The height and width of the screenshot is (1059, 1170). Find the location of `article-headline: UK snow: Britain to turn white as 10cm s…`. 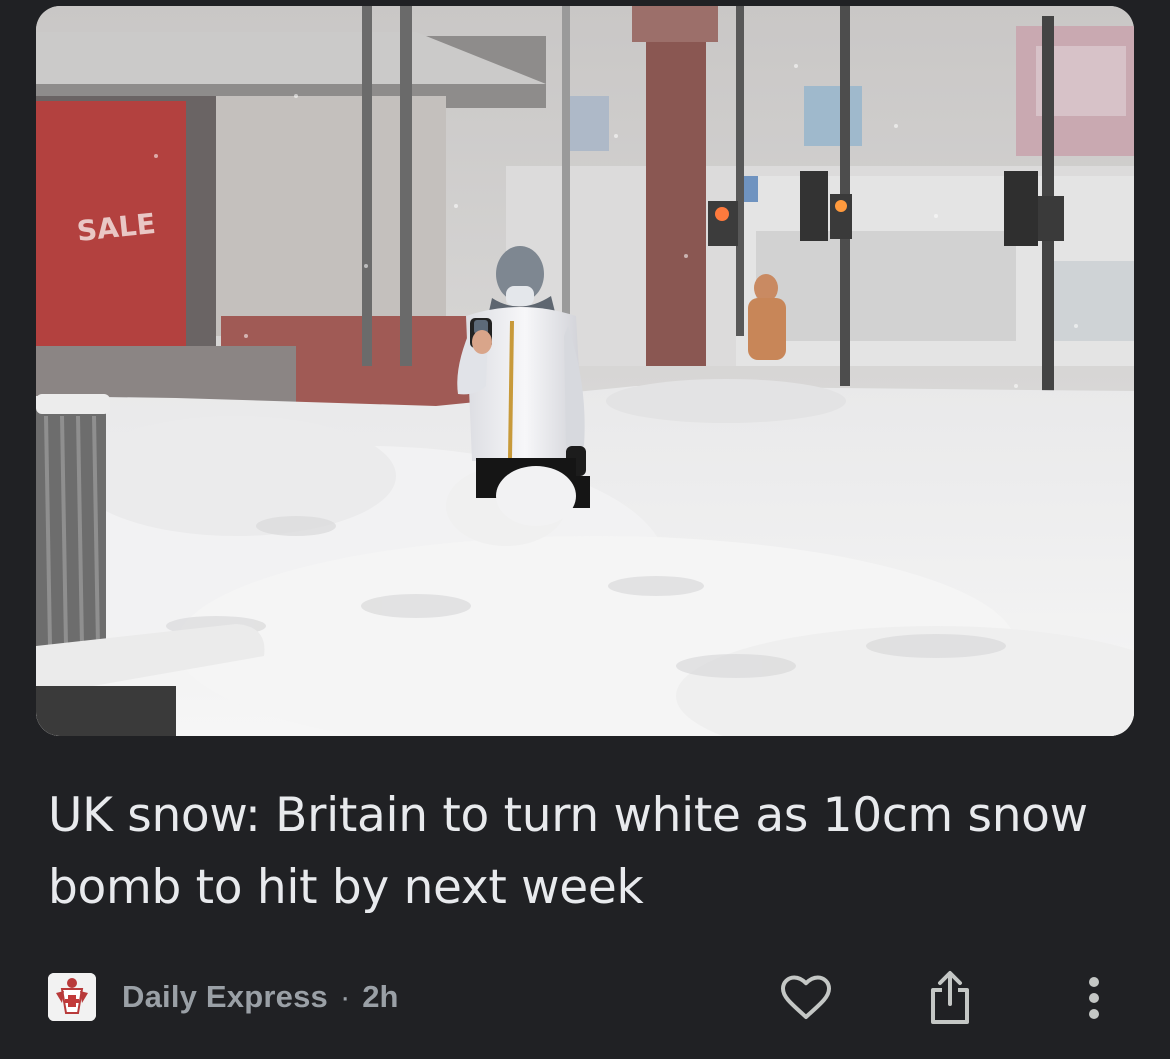

article-headline: UK snow: Britain to turn white as 10cm s… is located at coordinates (583, 852).